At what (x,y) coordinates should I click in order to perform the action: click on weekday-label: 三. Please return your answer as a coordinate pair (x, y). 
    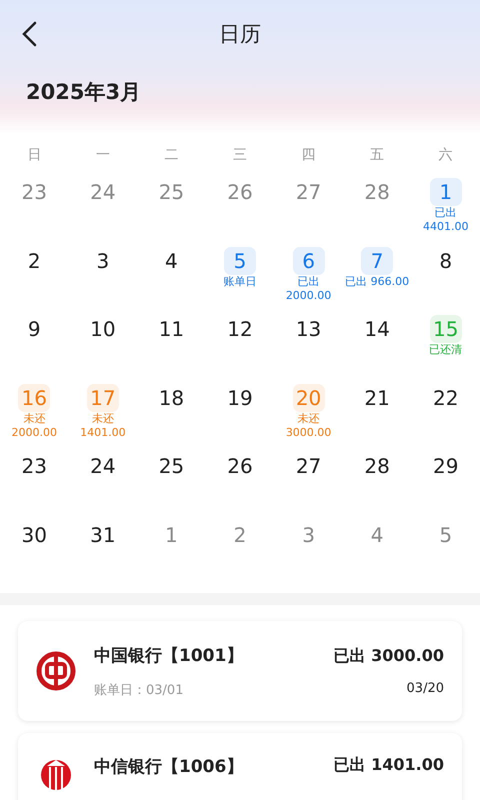
    Looking at the image, I should click on (239, 155).